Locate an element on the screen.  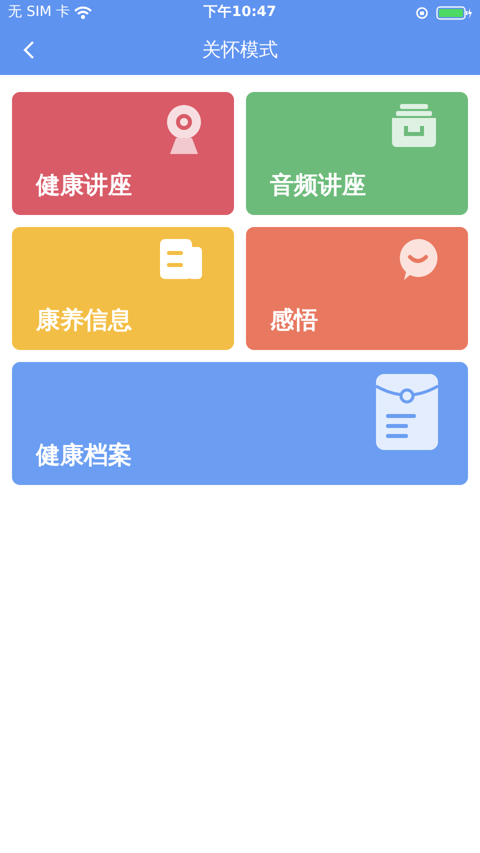
menu-card: 健康讲座 is located at coordinates (123, 153).